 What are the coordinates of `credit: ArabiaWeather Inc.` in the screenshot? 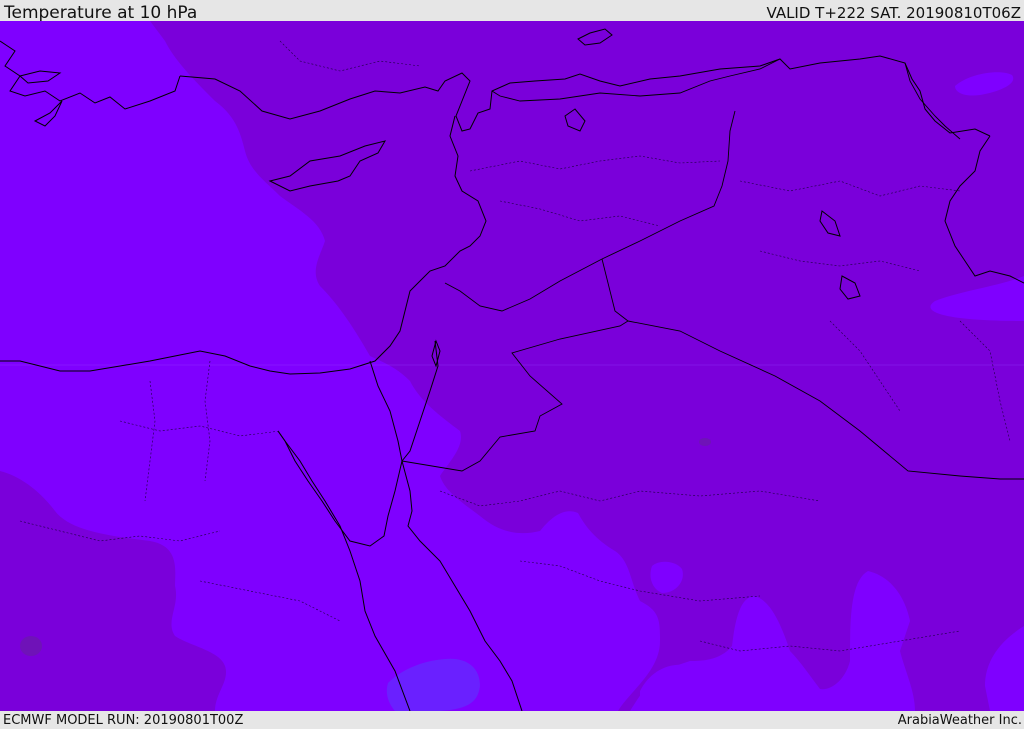 It's located at (959, 720).